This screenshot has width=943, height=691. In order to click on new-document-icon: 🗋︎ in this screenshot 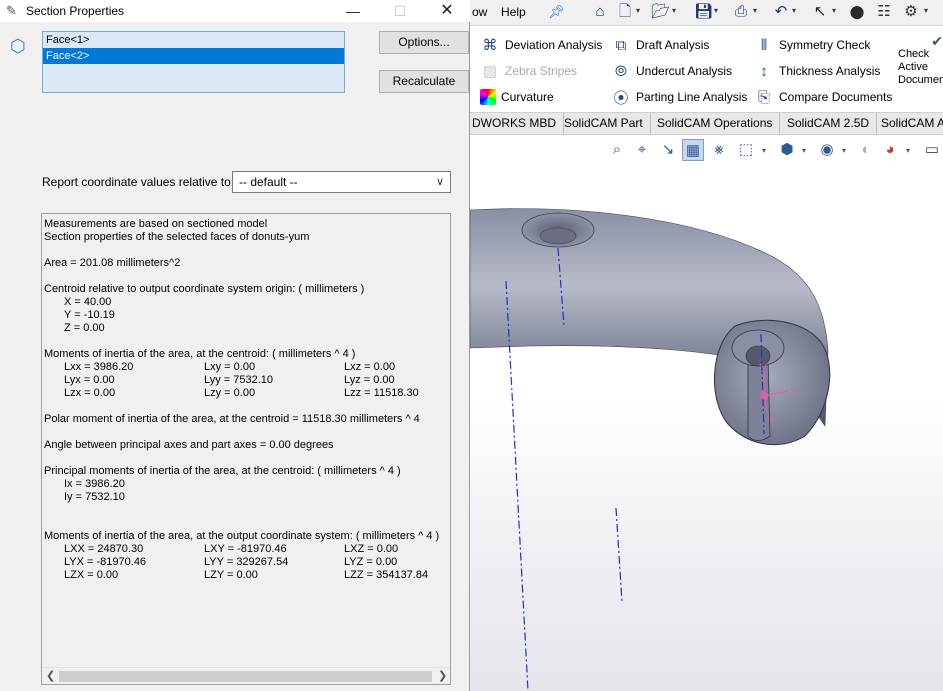, I will do `click(625, 12)`.